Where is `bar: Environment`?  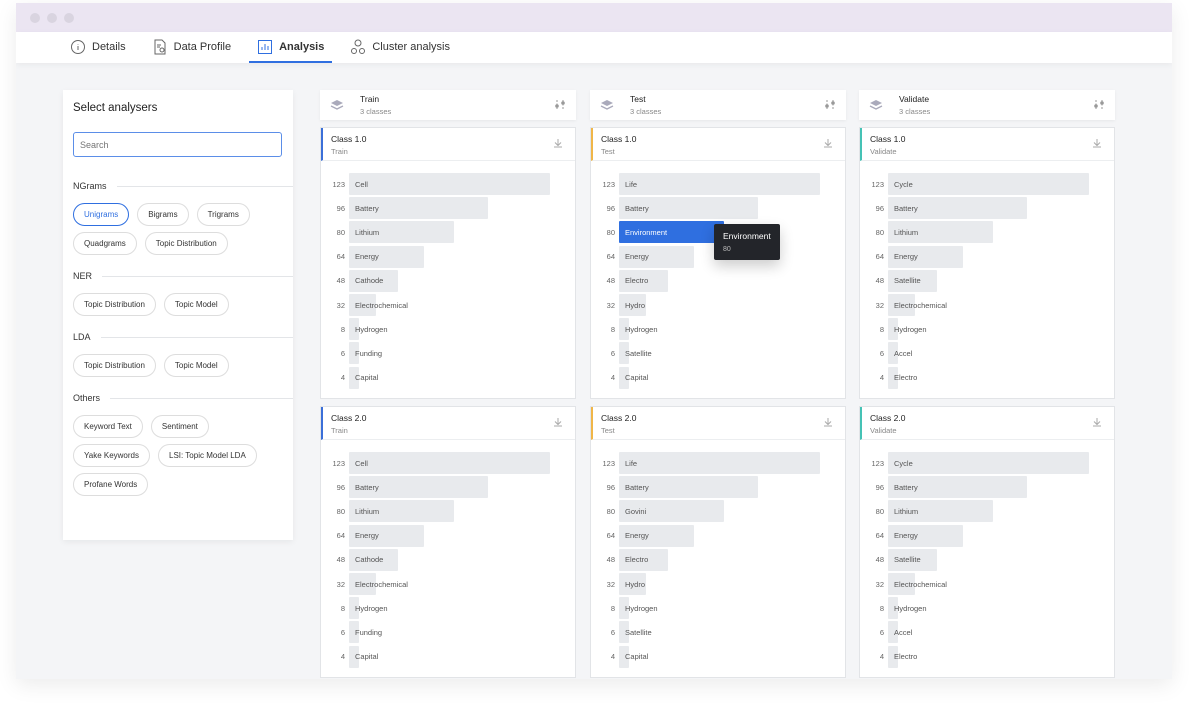
bar: Environment is located at coordinates (672, 232).